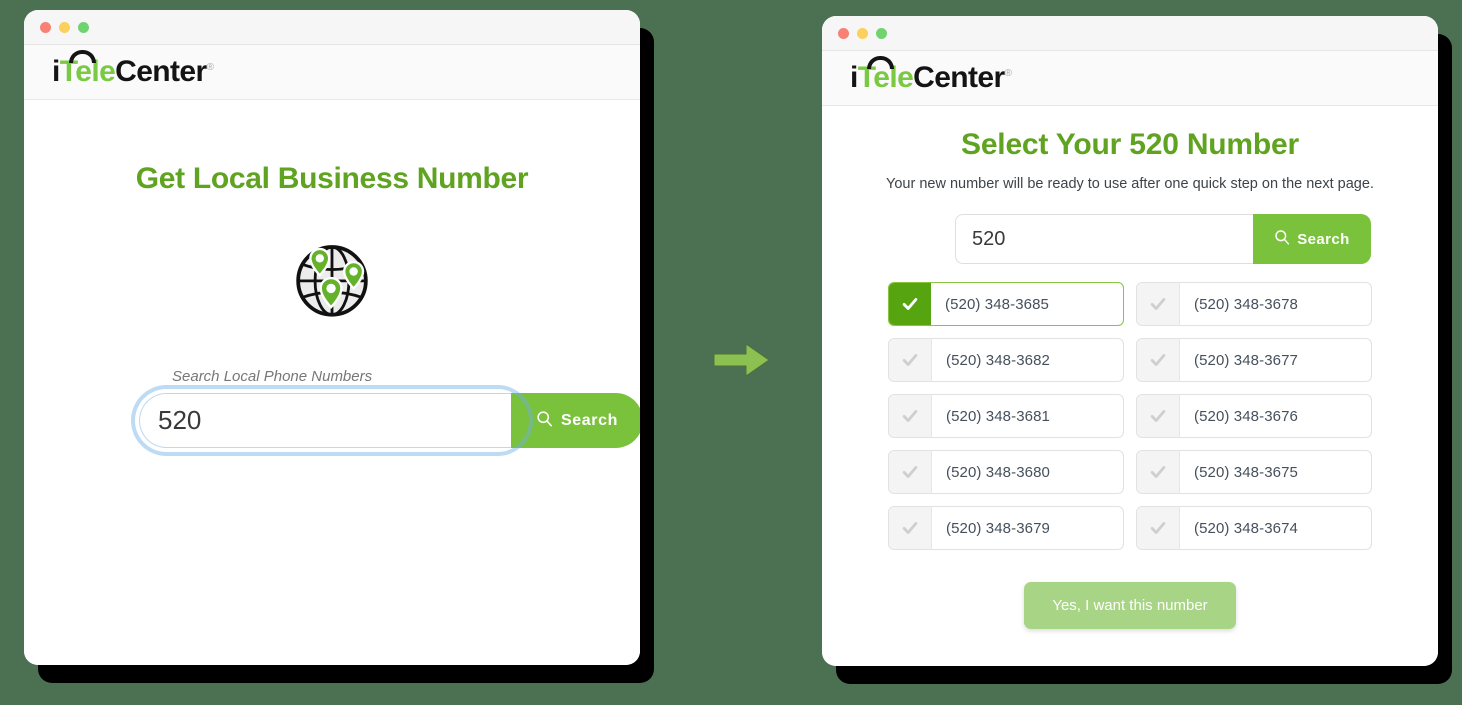 This screenshot has height=705, width=1462. I want to click on phone-number-label: (520) 348-3678, so click(1246, 304).